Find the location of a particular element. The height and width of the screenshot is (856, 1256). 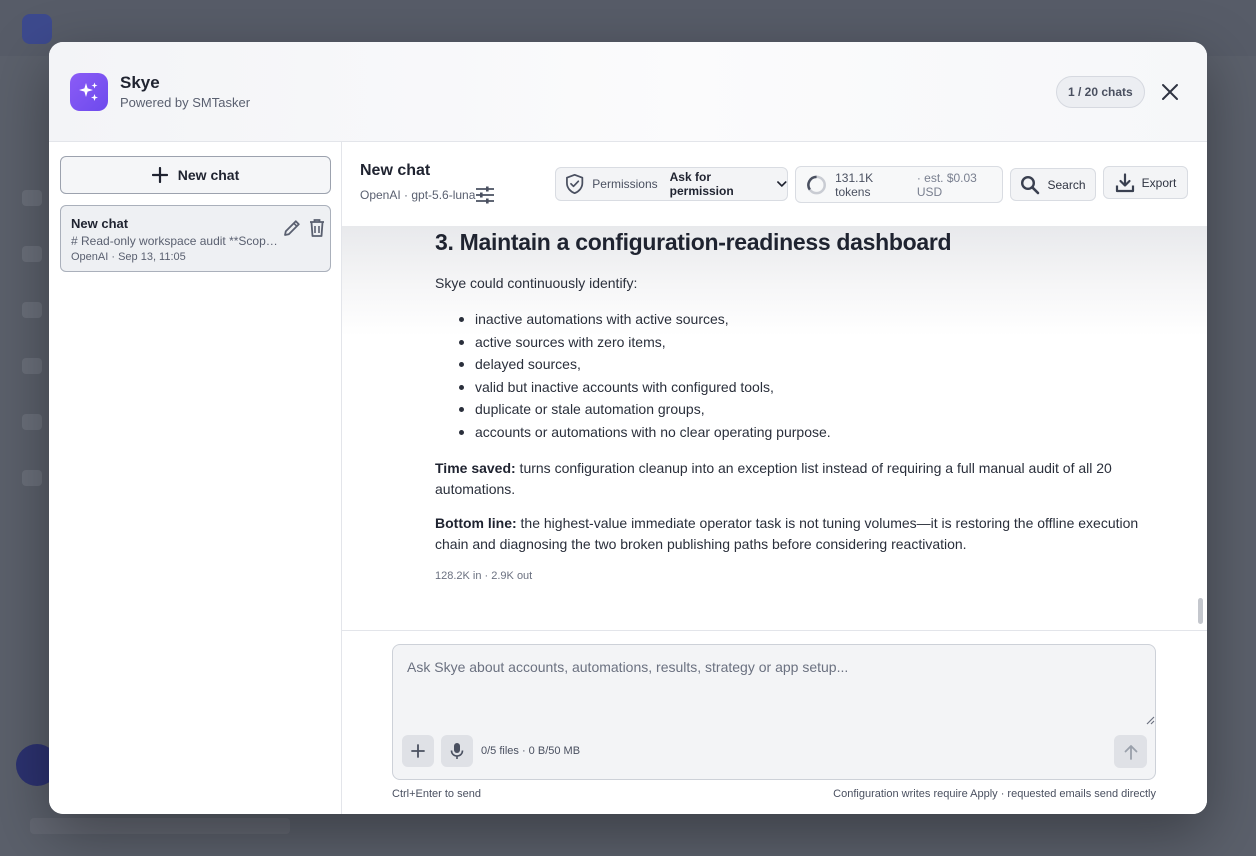

scrollbar-thumb is located at coordinates (1200, 611).